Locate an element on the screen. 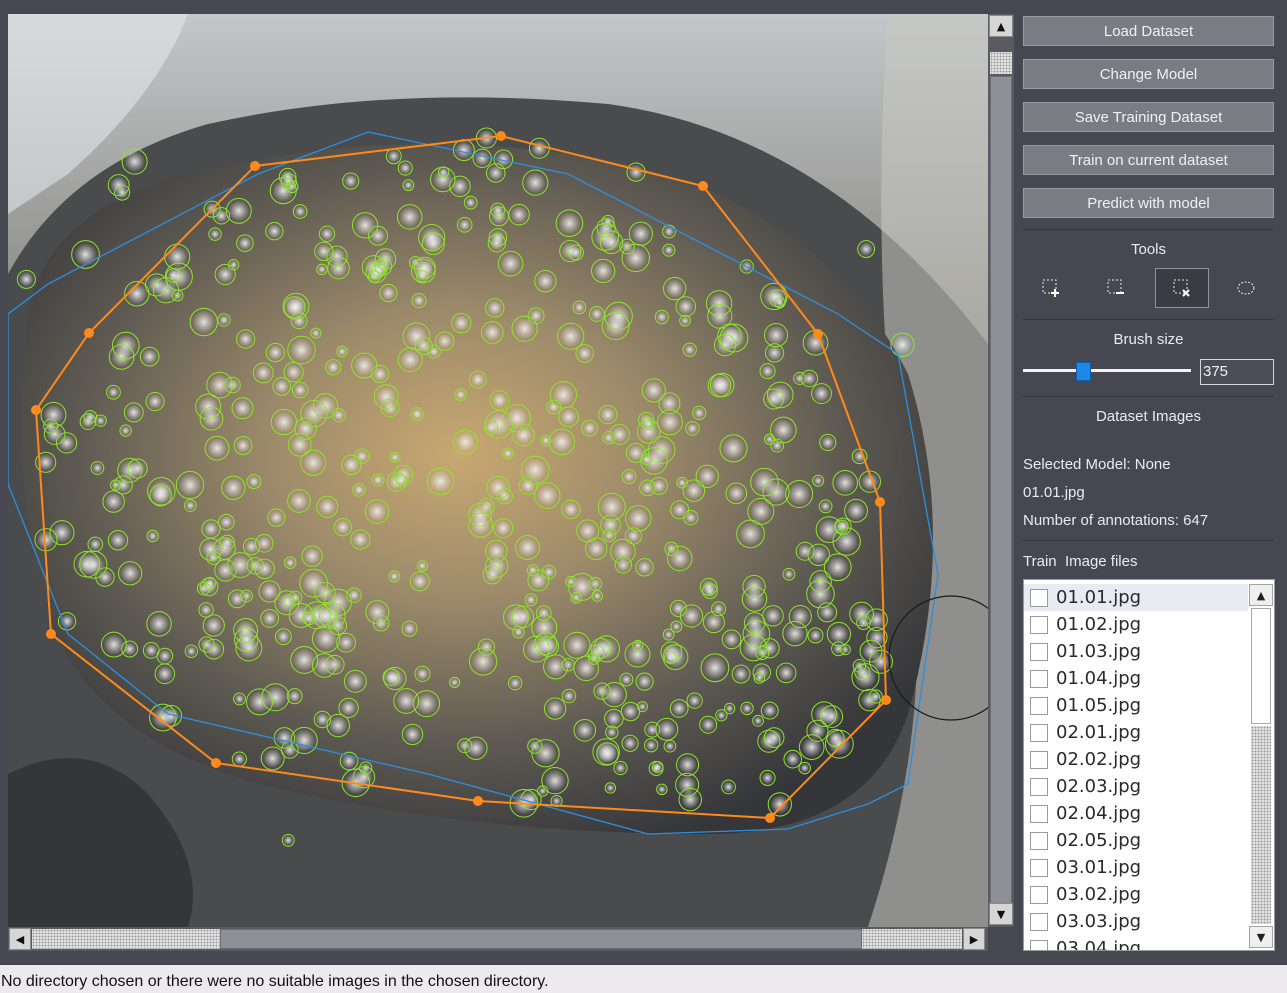  scroll-down-icon: ▼ is located at coordinates (1001, 914).